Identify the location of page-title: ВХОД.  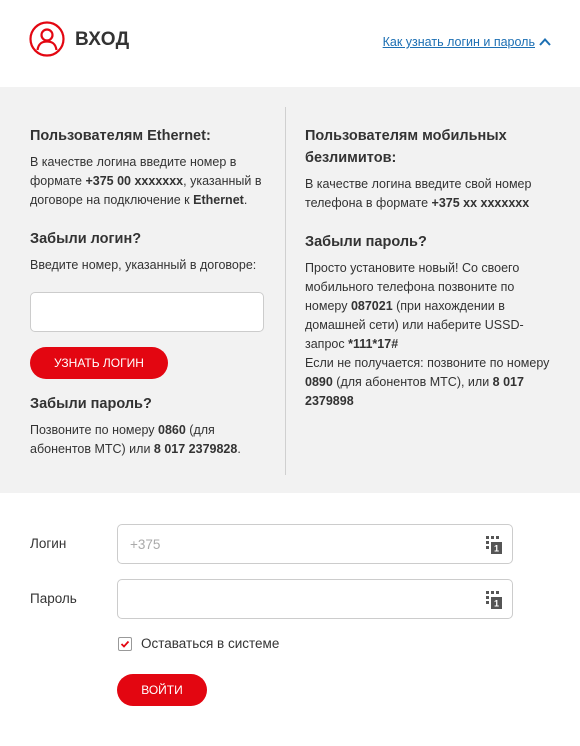
(102, 39).